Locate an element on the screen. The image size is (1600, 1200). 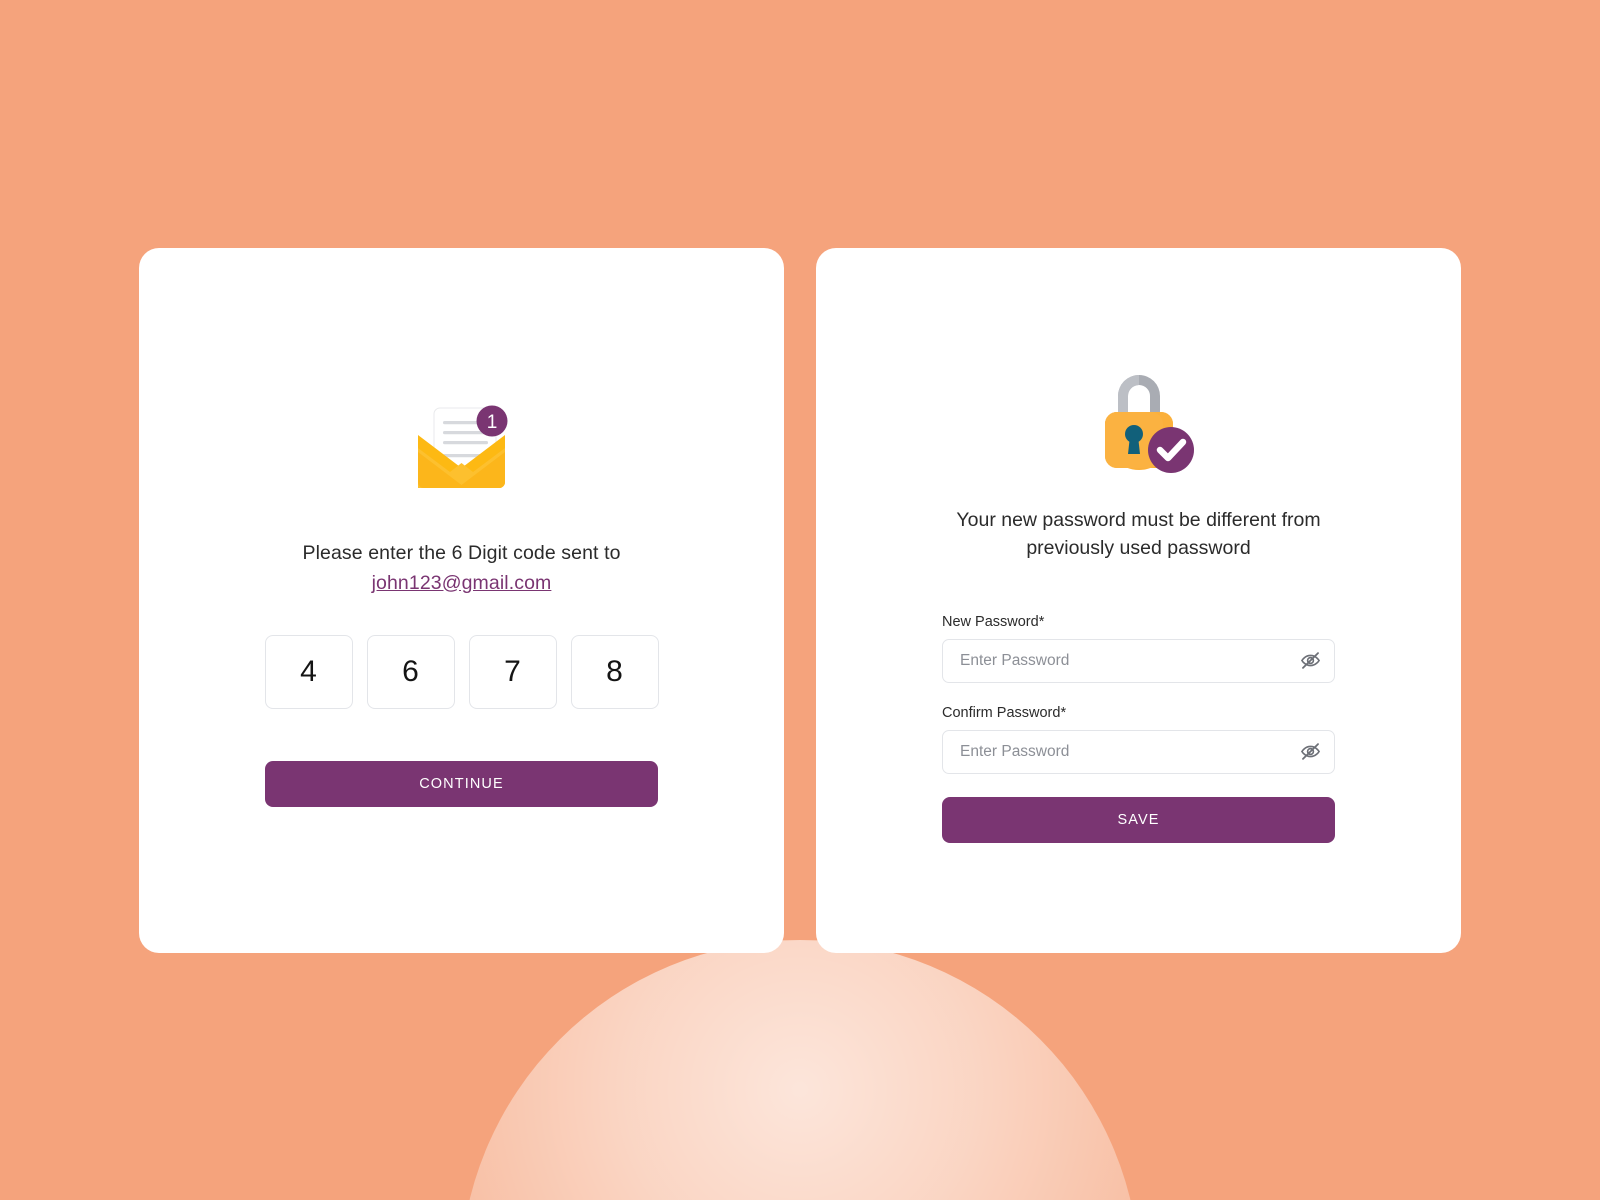
new-password-input is located at coordinates (1138, 660).